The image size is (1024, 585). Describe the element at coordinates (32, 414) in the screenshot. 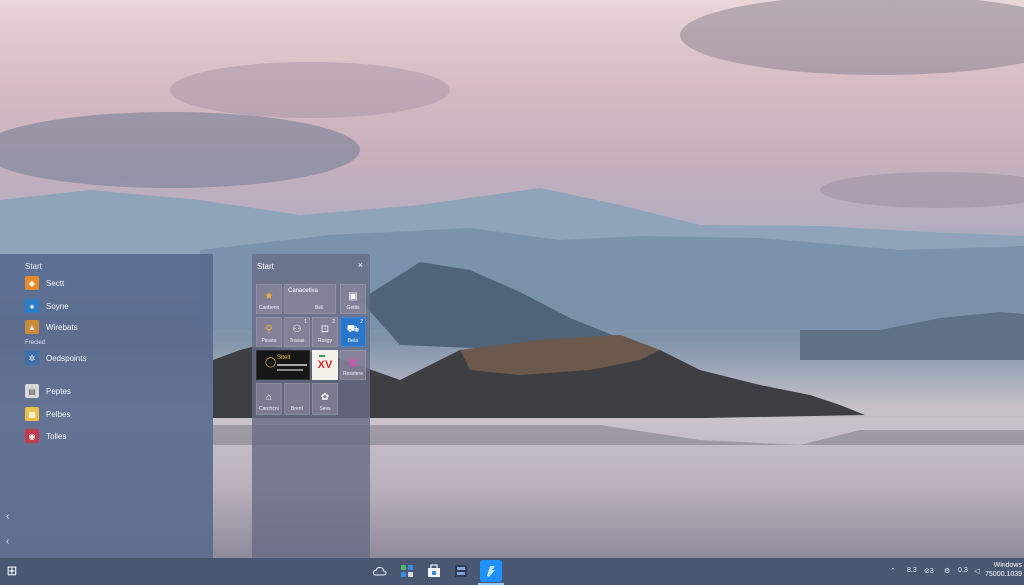

I see `calendar-icon: ▦` at that location.